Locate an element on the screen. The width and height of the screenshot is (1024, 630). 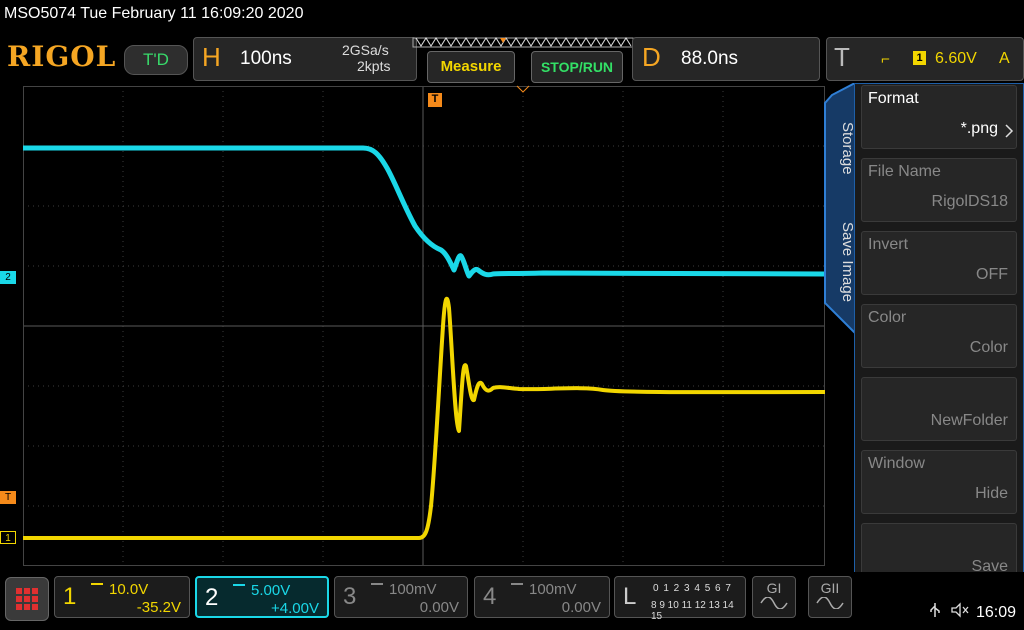
menu-item-color: Color Color is located at coordinates (939, 336).